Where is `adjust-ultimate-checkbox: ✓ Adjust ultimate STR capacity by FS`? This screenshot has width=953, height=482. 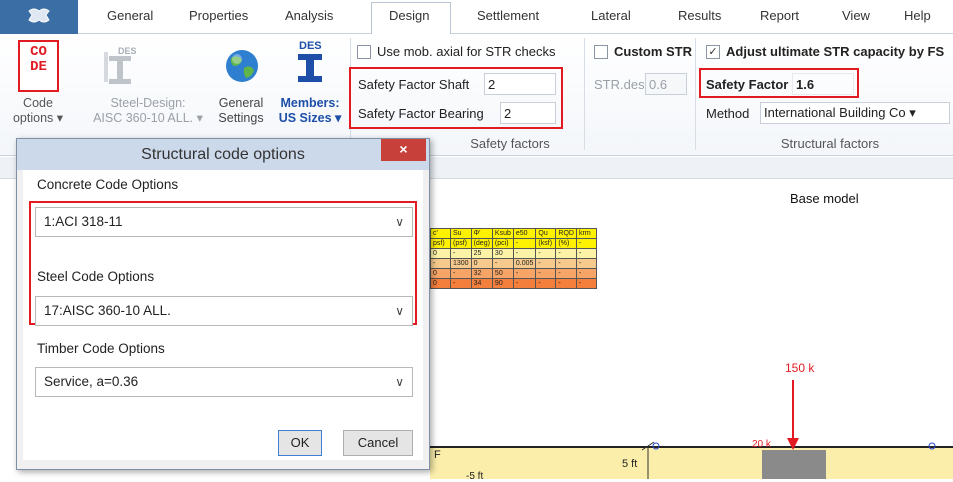 adjust-ultimate-checkbox: ✓ Adjust ultimate STR capacity by FS is located at coordinates (825, 51).